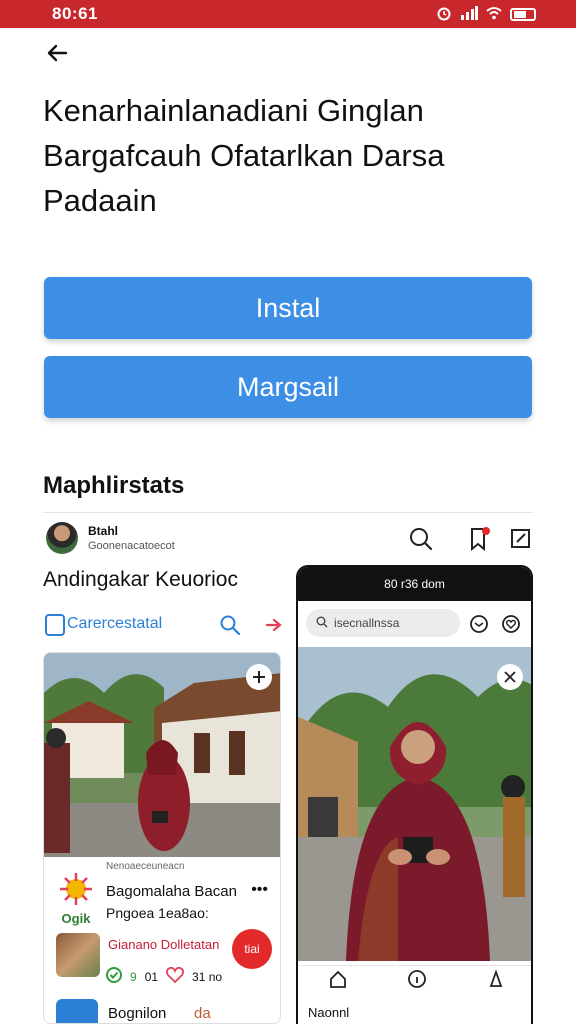 Image resolution: width=576 pixels, height=1024 pixels. What do you see at coordinates (259, 890) in the screenshot?
I see `more-options-icon: •••` at bounding box center [259, 890].